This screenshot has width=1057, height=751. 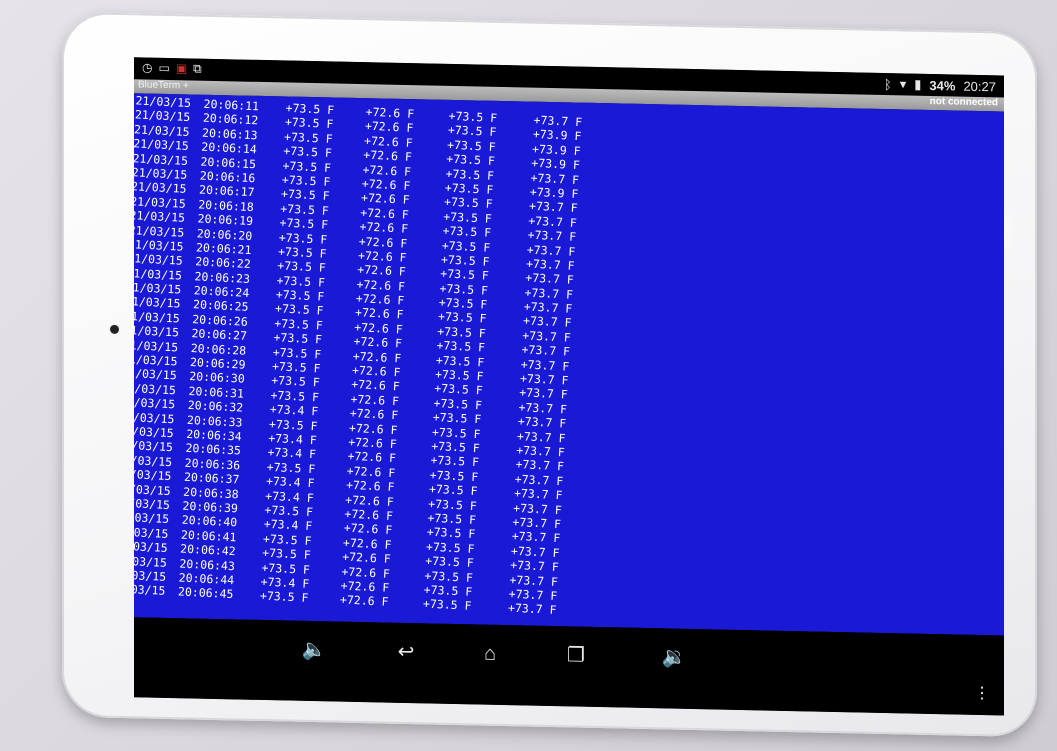 I want to click on home-button: ⌂, so click(x=490, y=653).